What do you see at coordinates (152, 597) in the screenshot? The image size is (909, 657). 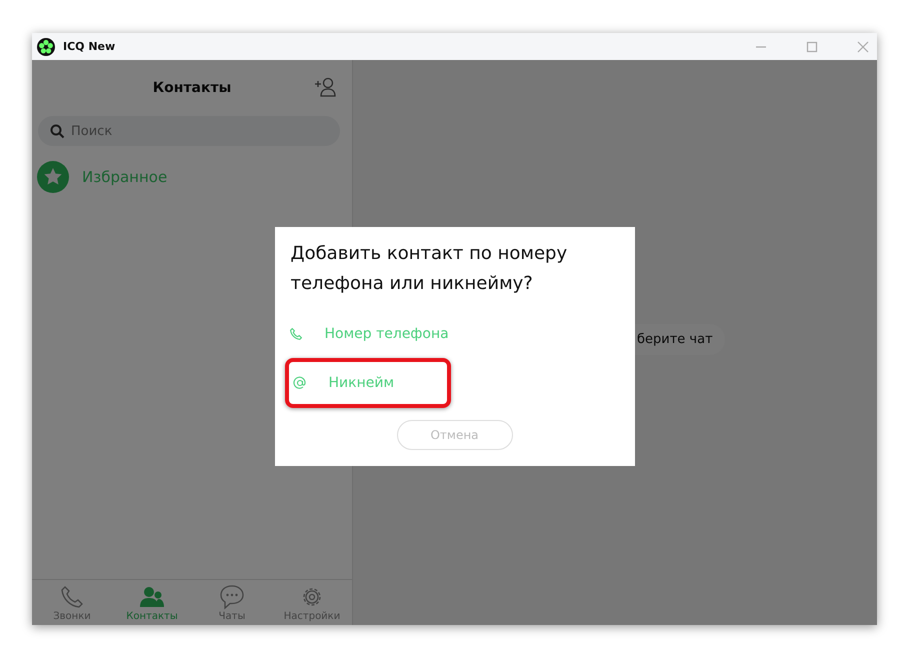 I see `people-icon` at bounding box center [152, 597].